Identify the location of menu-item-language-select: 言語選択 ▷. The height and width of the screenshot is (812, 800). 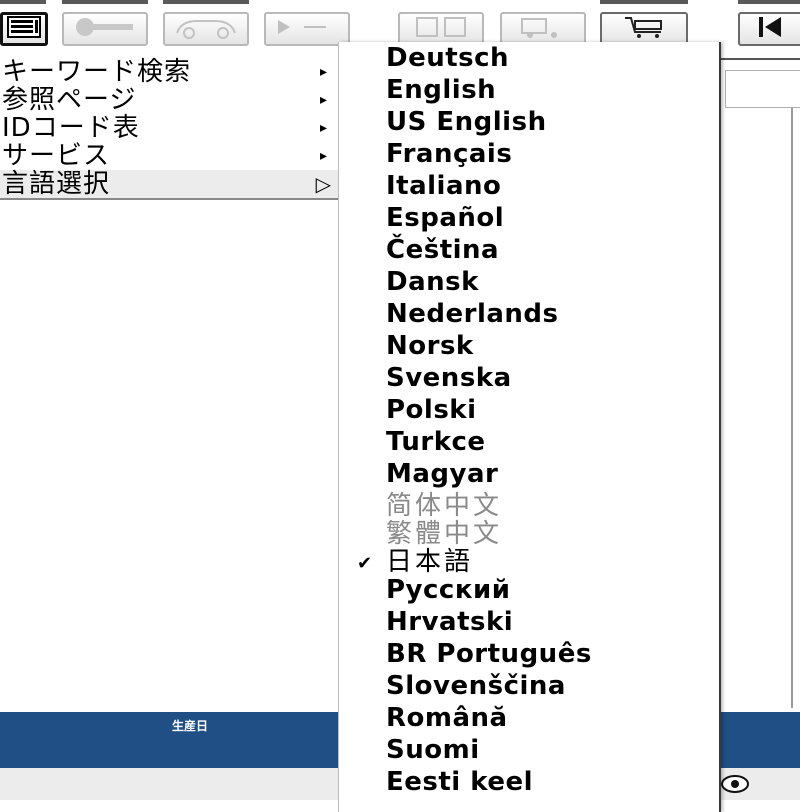
(169, 184).